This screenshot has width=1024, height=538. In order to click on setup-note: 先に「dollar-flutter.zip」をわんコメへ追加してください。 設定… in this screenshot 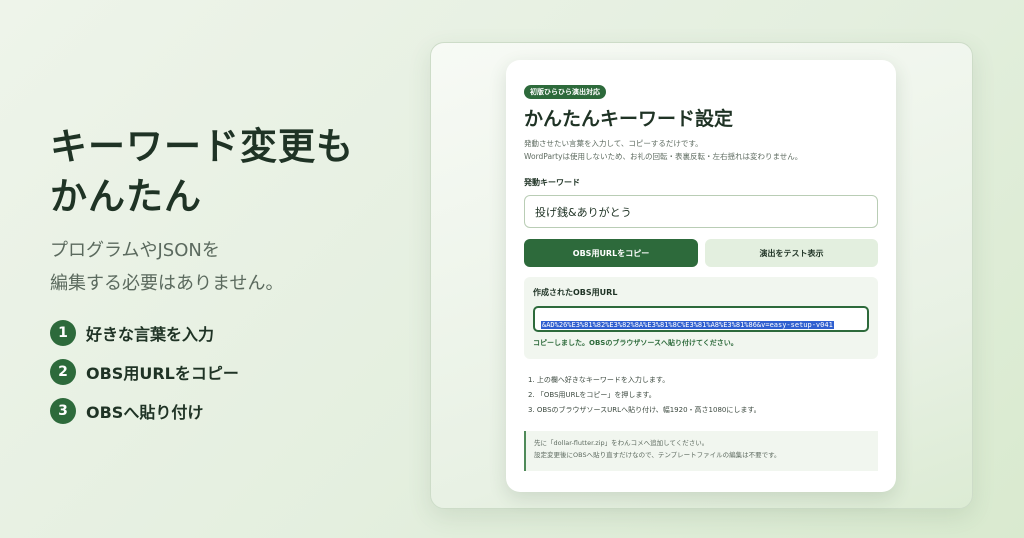, I will do `click(701, 451)`.